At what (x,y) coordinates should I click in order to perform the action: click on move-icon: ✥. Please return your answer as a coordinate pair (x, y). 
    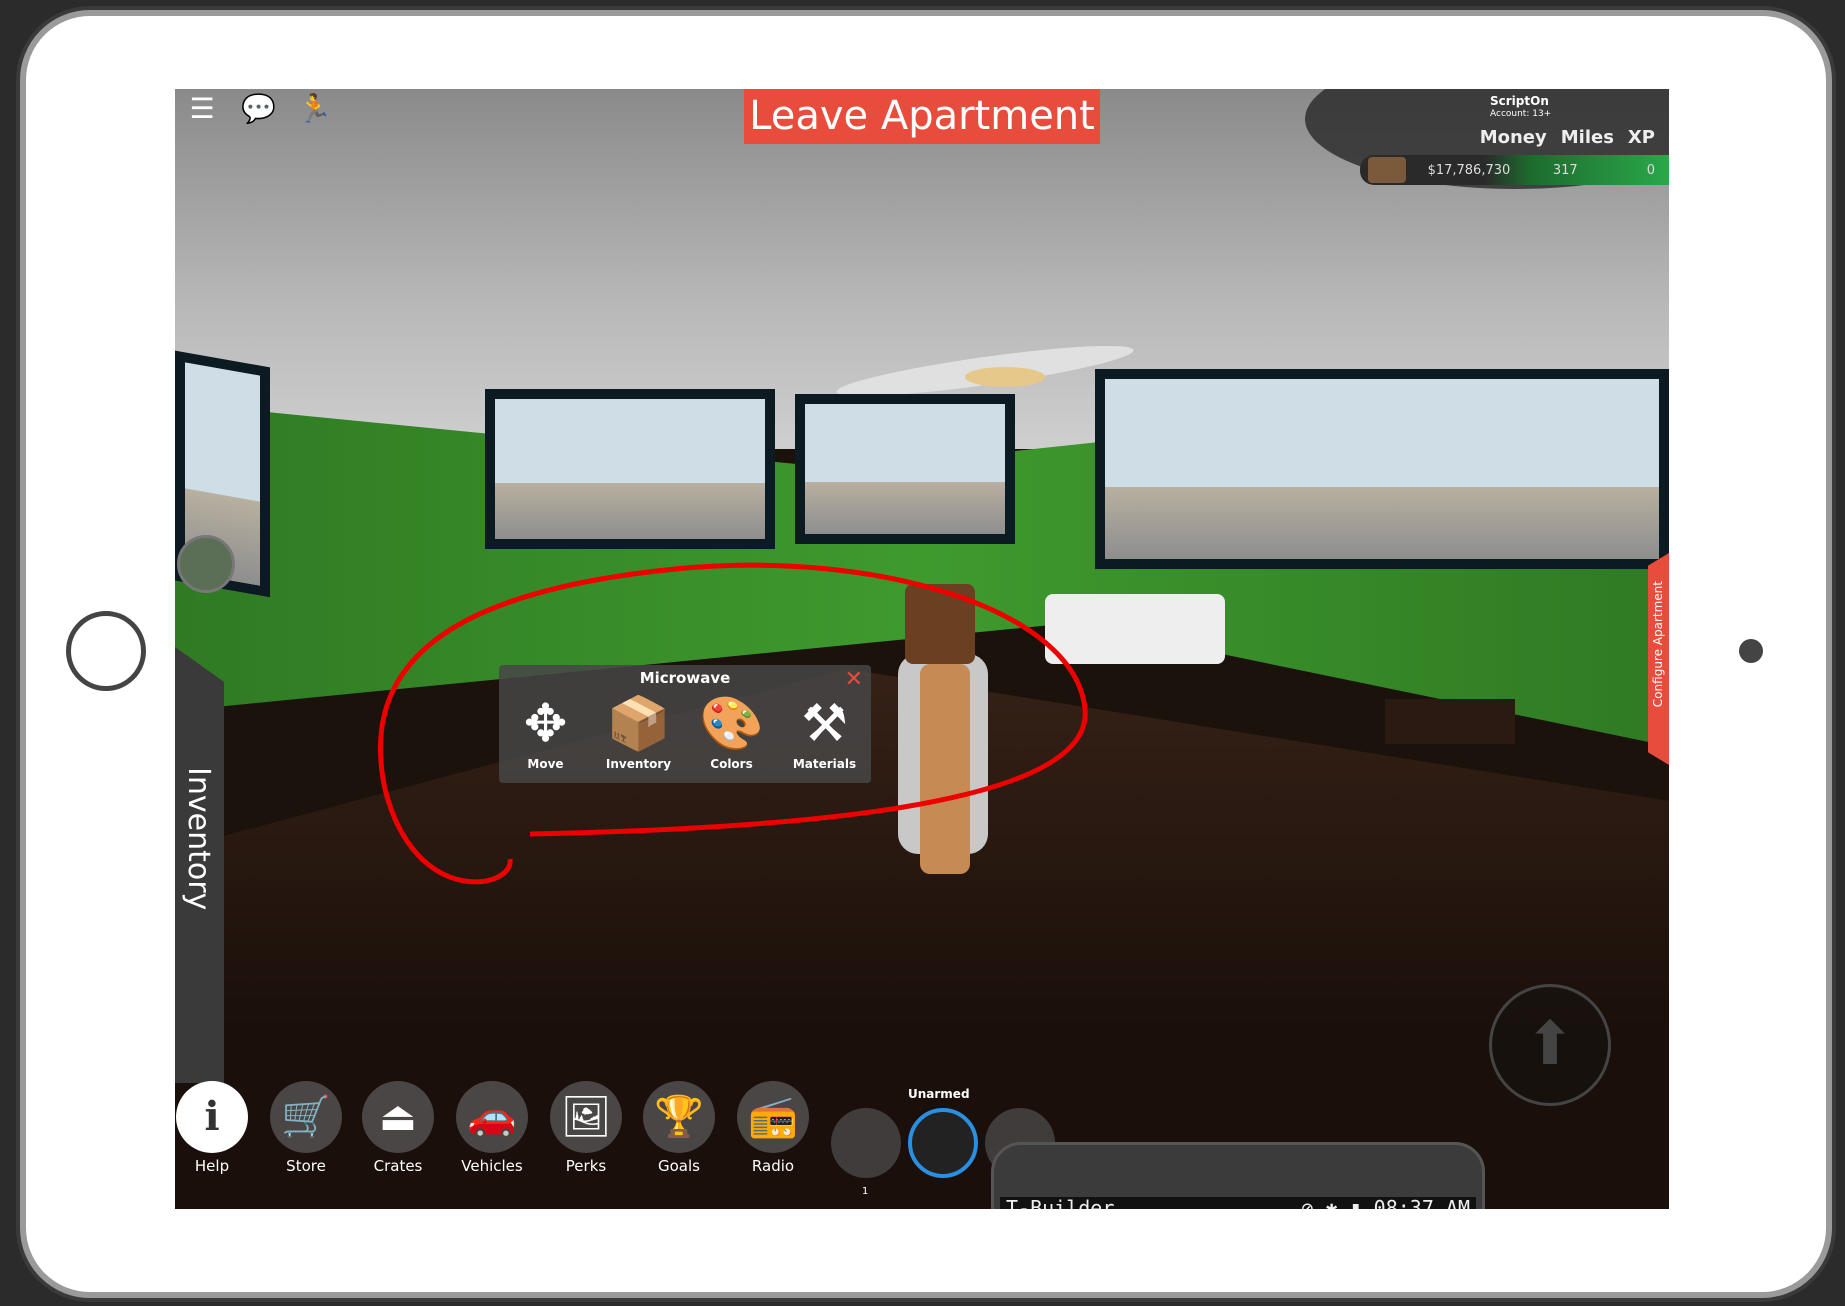
    Looking at the image, I should click on (545, 724).